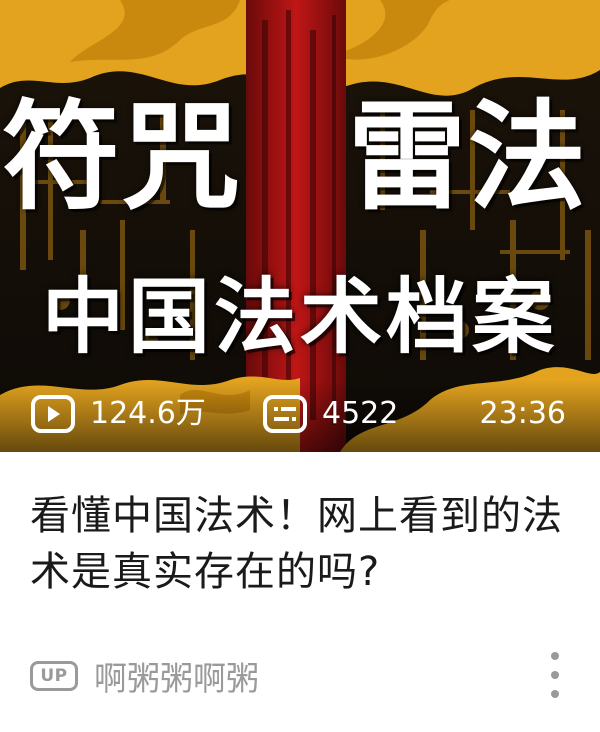 The width and height of the screenshot is (600, 732). What do you see at coordinates (300, 544) in the screenshot?
I see `video-title: 看懂中国法术！网上看到的法术是真实存在的吗?` at bounding box center [300, 544].